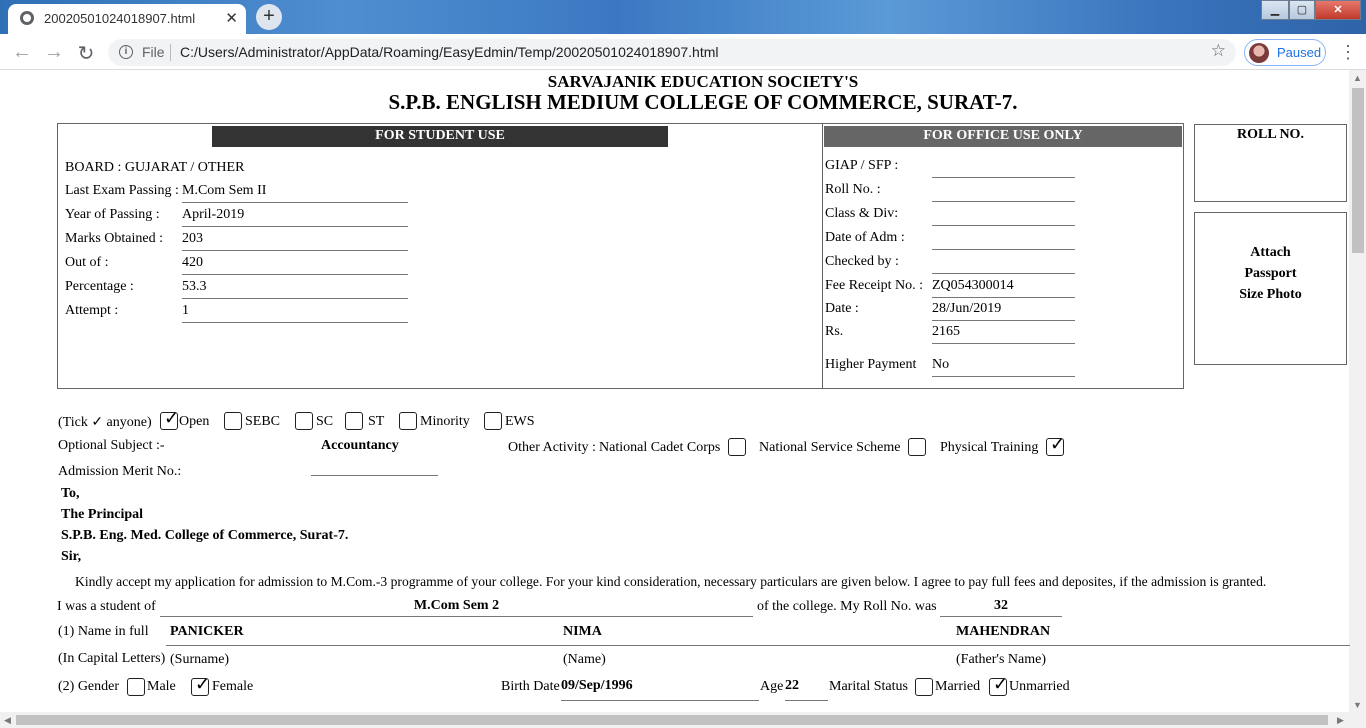 The height and width of the screenshot is (728, 1366). I want to click on table-divider, so click(822, 256).